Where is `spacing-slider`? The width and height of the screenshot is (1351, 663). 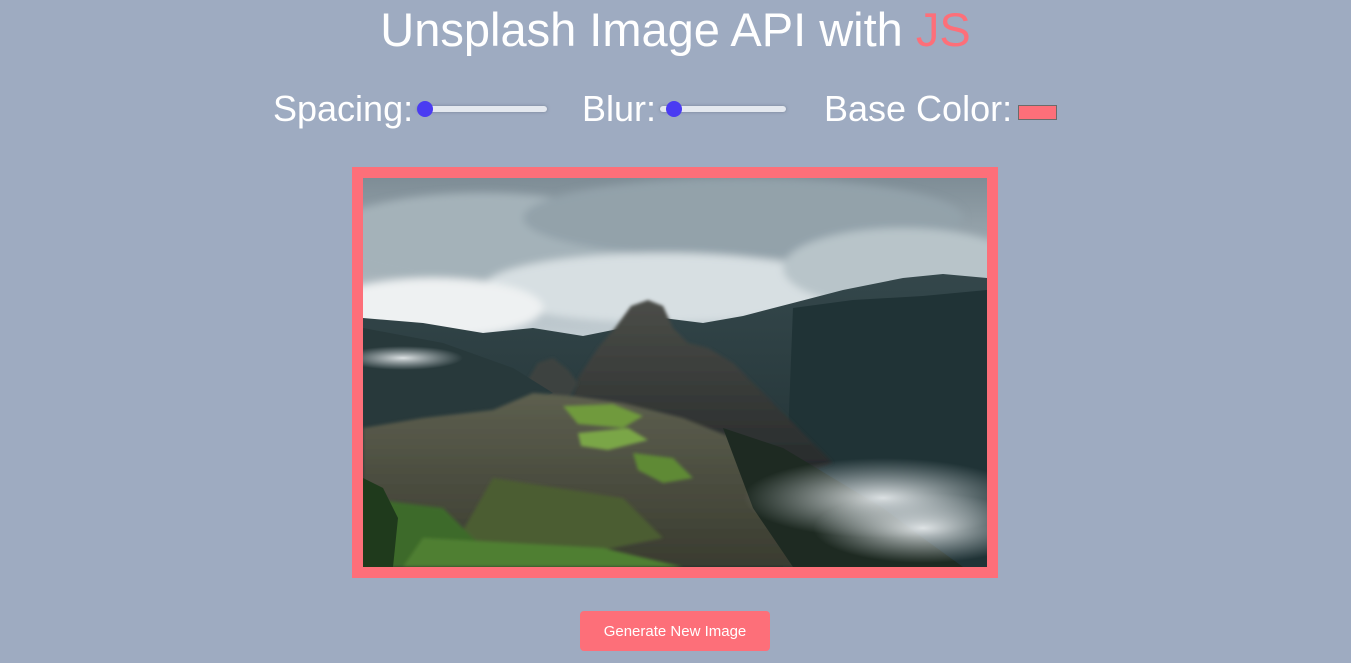 spacing-slider is located at coordinates (482, 109).